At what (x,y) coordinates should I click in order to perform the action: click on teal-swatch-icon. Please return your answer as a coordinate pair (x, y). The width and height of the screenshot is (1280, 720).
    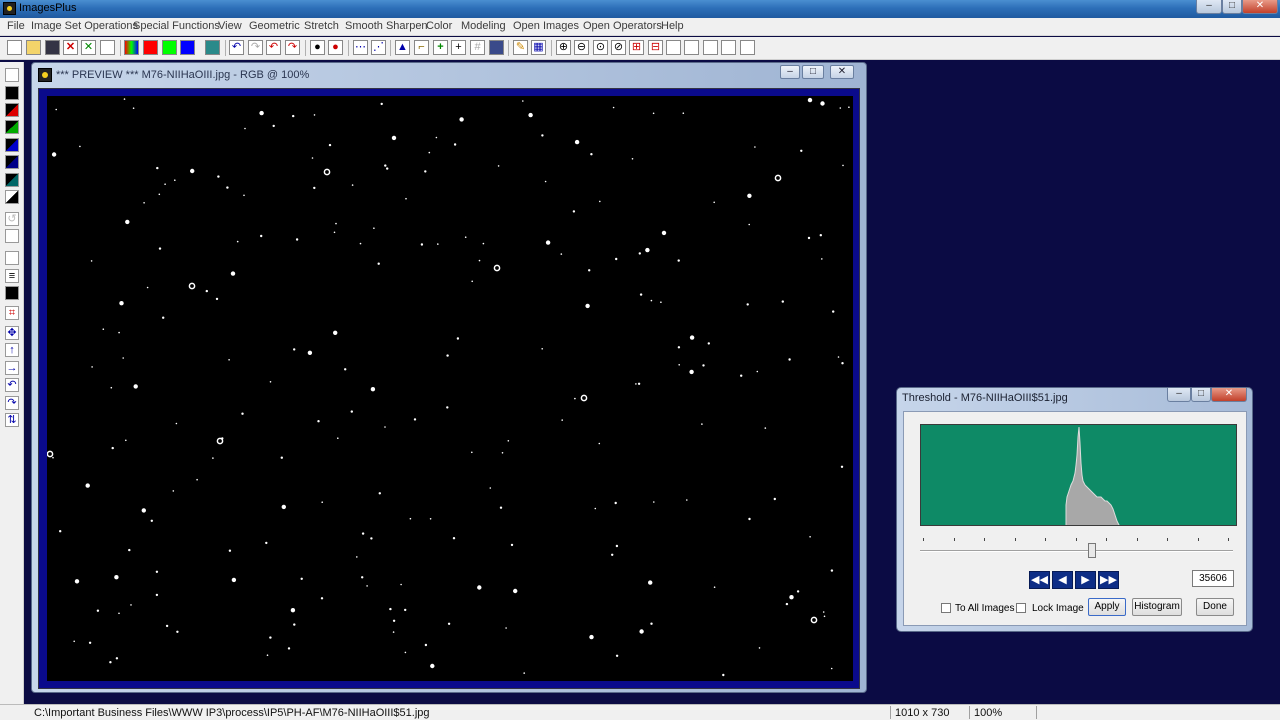
    Looking at the image, I should click on (12, 180).